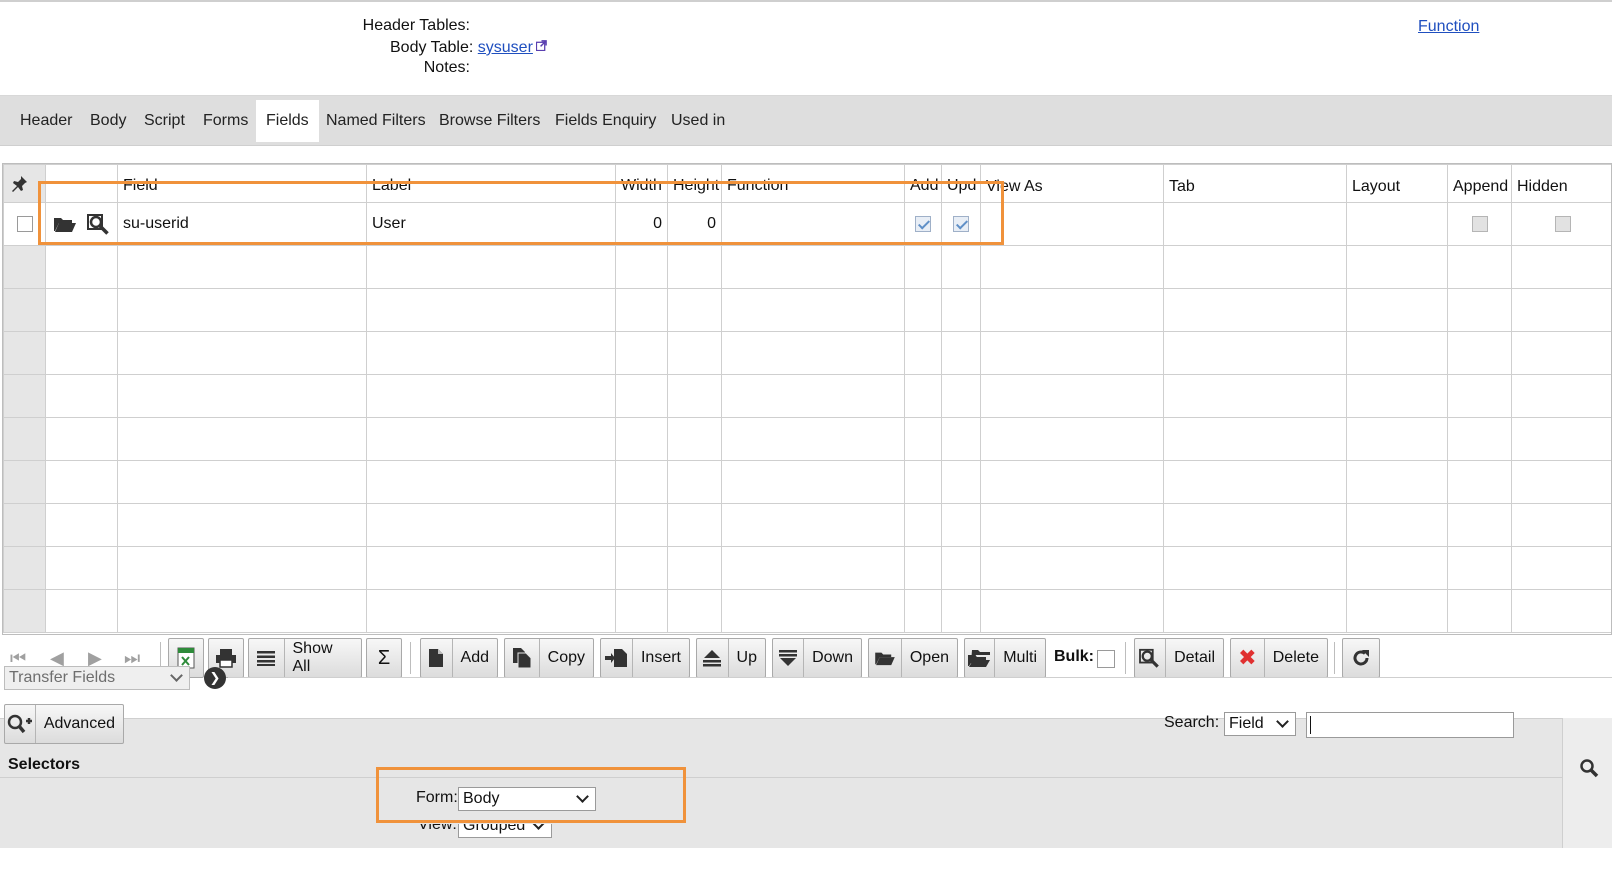 The height and width of the screenshot is (890, 1612). I want to click on down-label: Down, so click(832, 657).